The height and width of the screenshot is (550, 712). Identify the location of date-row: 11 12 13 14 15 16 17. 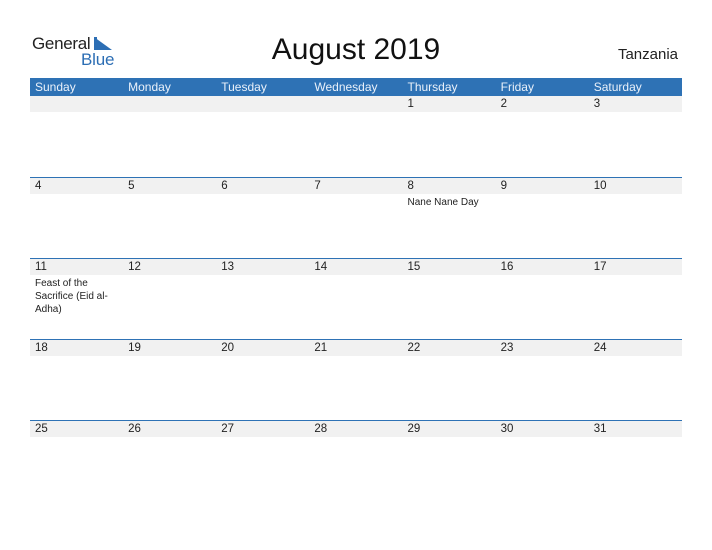
(356, 267).